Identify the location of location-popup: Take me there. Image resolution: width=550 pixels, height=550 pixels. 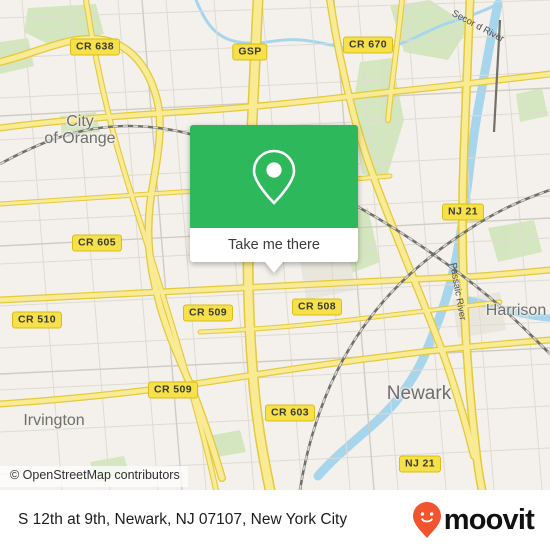
(274, 199).